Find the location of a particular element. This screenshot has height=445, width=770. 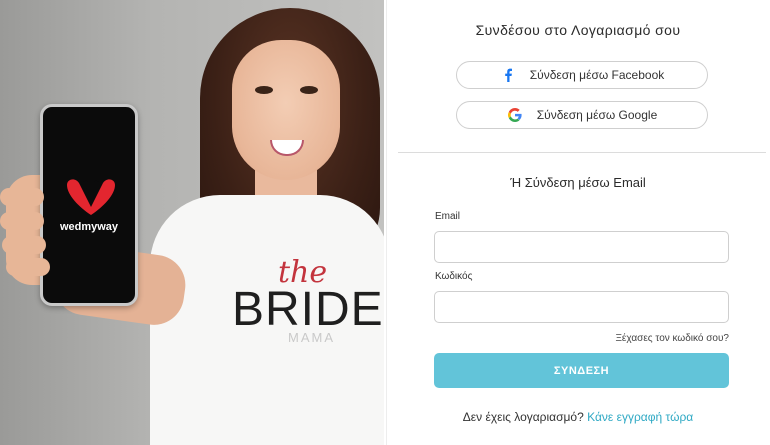

google-login-button: Σύνδεση μέσω Google is located at coordinates (582, 115).